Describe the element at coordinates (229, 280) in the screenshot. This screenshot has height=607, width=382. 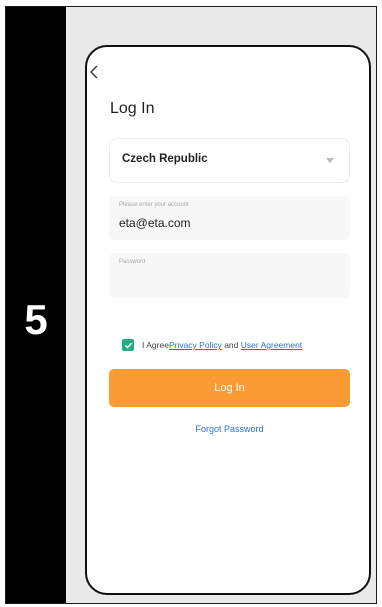
I see `password-input` at that location.